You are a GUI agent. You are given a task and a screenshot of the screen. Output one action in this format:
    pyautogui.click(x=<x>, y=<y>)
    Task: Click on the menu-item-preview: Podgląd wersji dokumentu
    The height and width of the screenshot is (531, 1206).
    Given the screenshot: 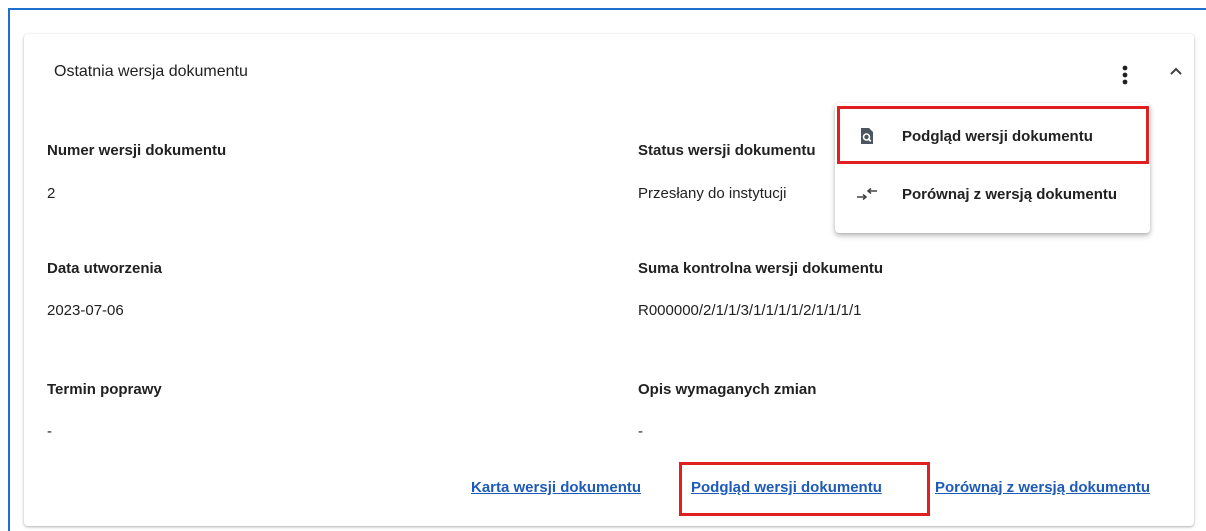 What is the action you would take?
    pyautogui.click(x=992, y=136)
    